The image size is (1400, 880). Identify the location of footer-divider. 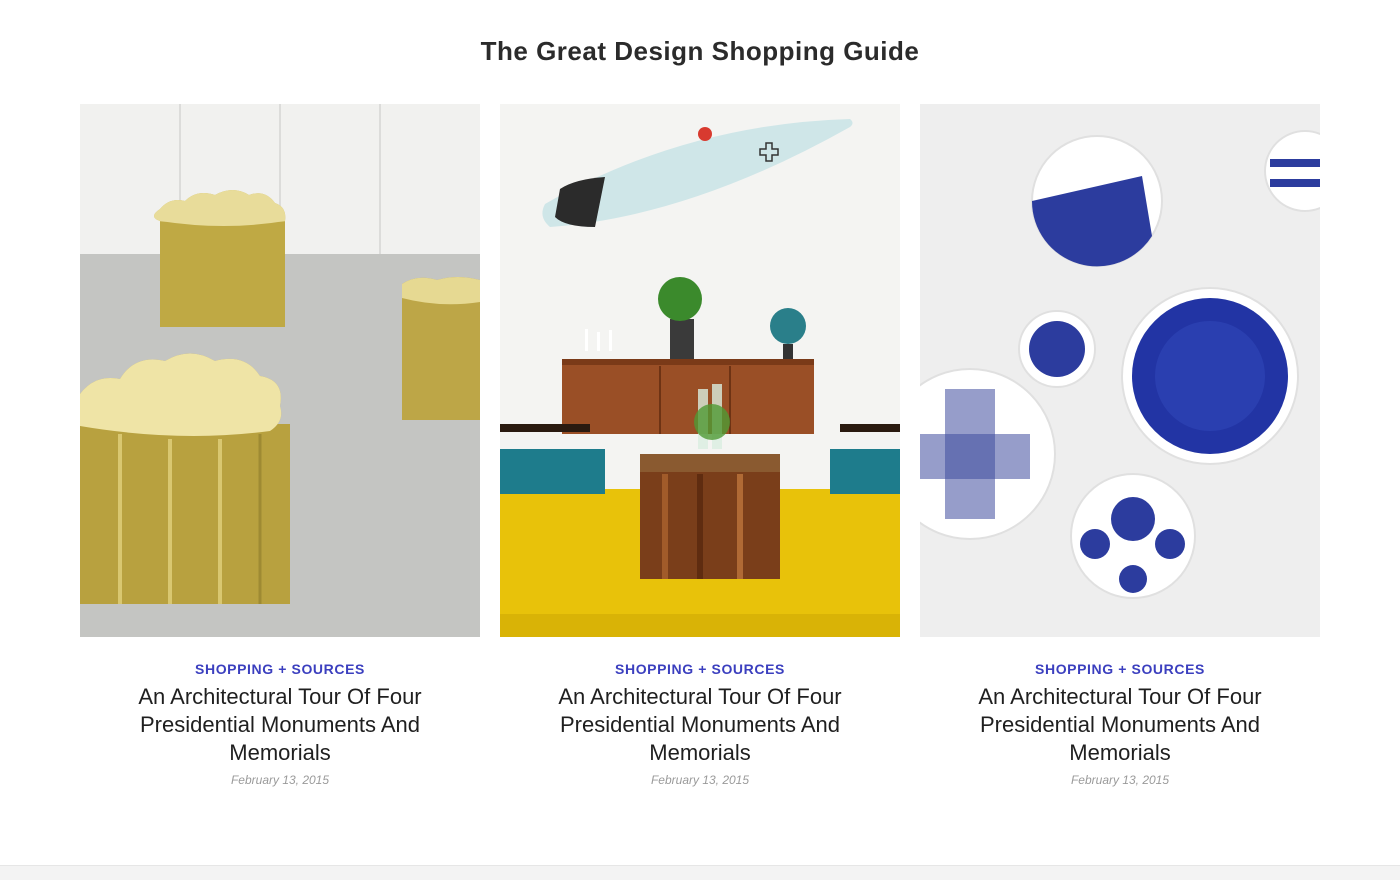
(700, 872).